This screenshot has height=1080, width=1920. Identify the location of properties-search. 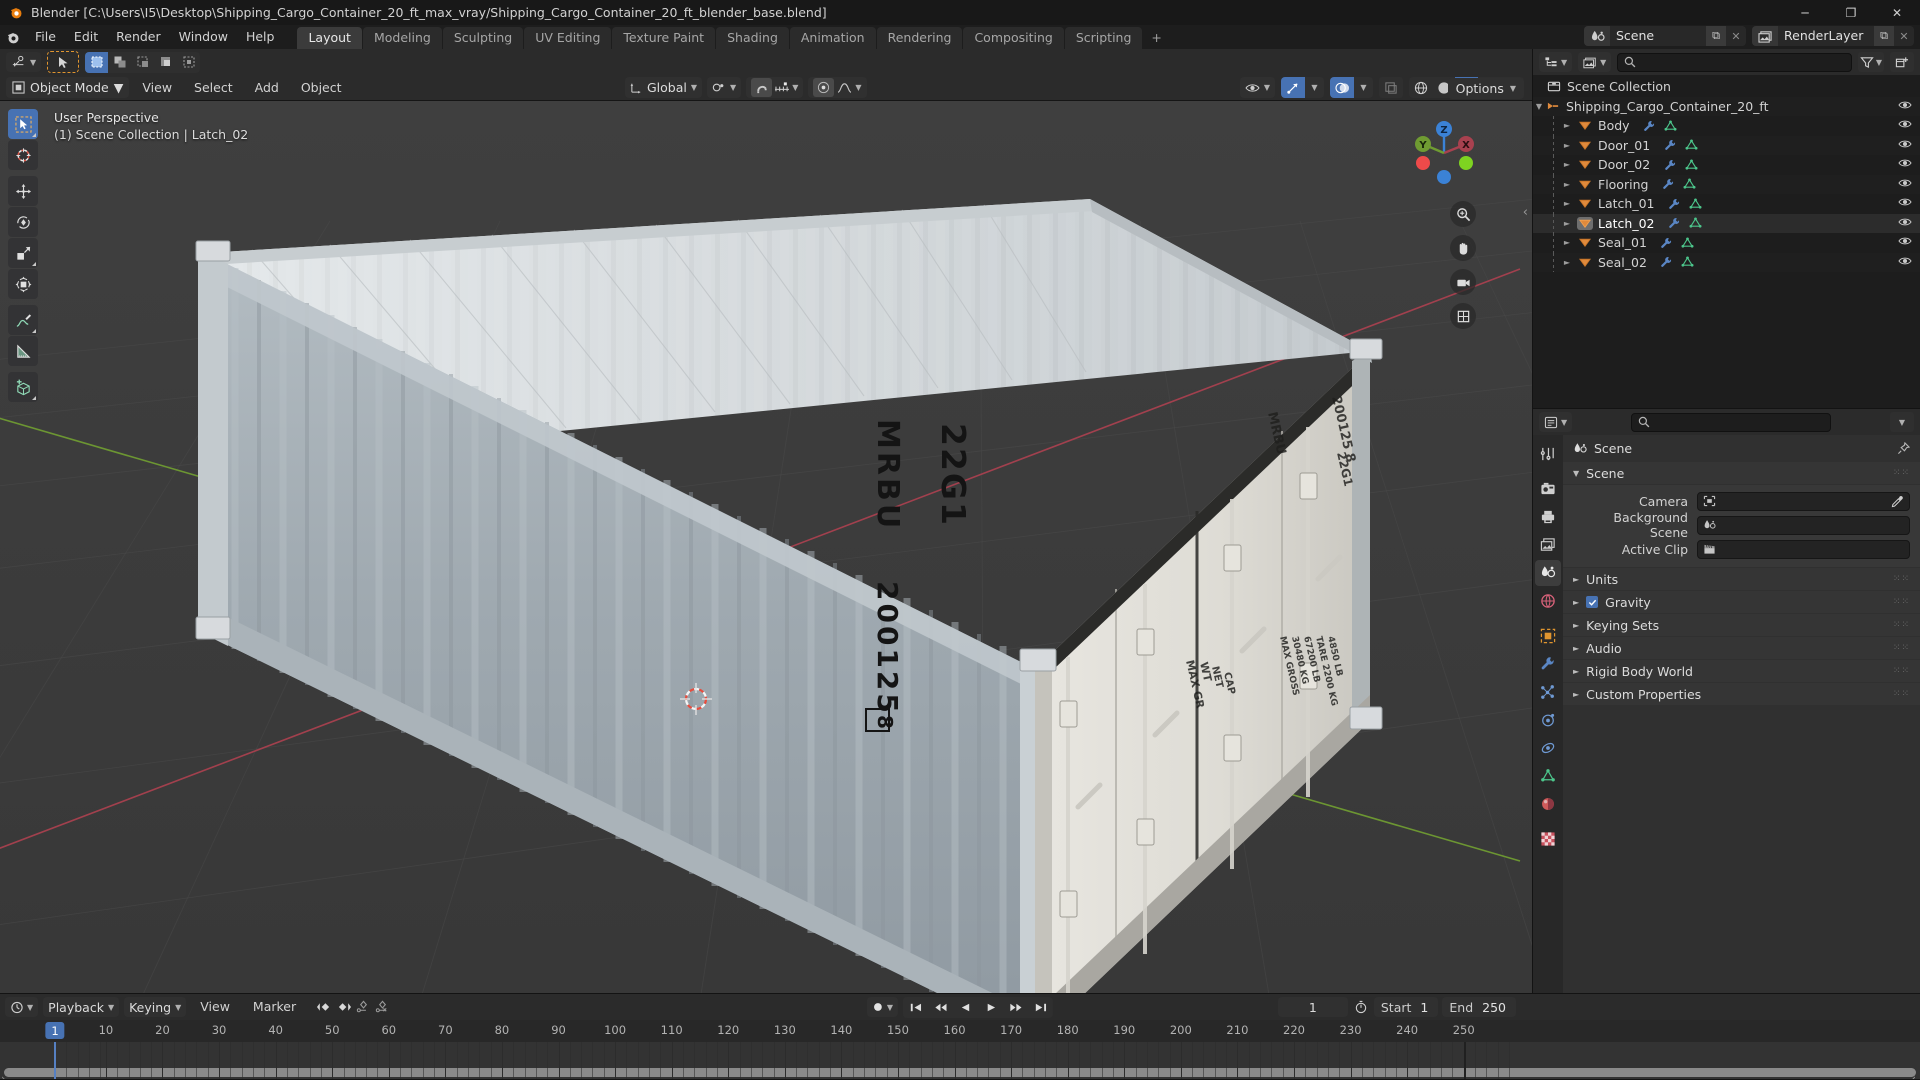
(1731, 422).